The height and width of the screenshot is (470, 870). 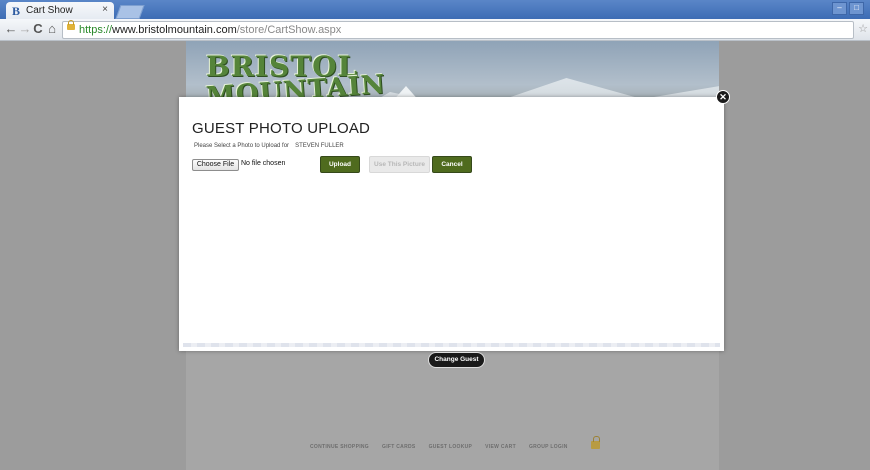 What do you see at coordinates (319, 146) in the screenshot?
I see `guest-name: STEVEN FULLER` at bounding box center [319, 146].